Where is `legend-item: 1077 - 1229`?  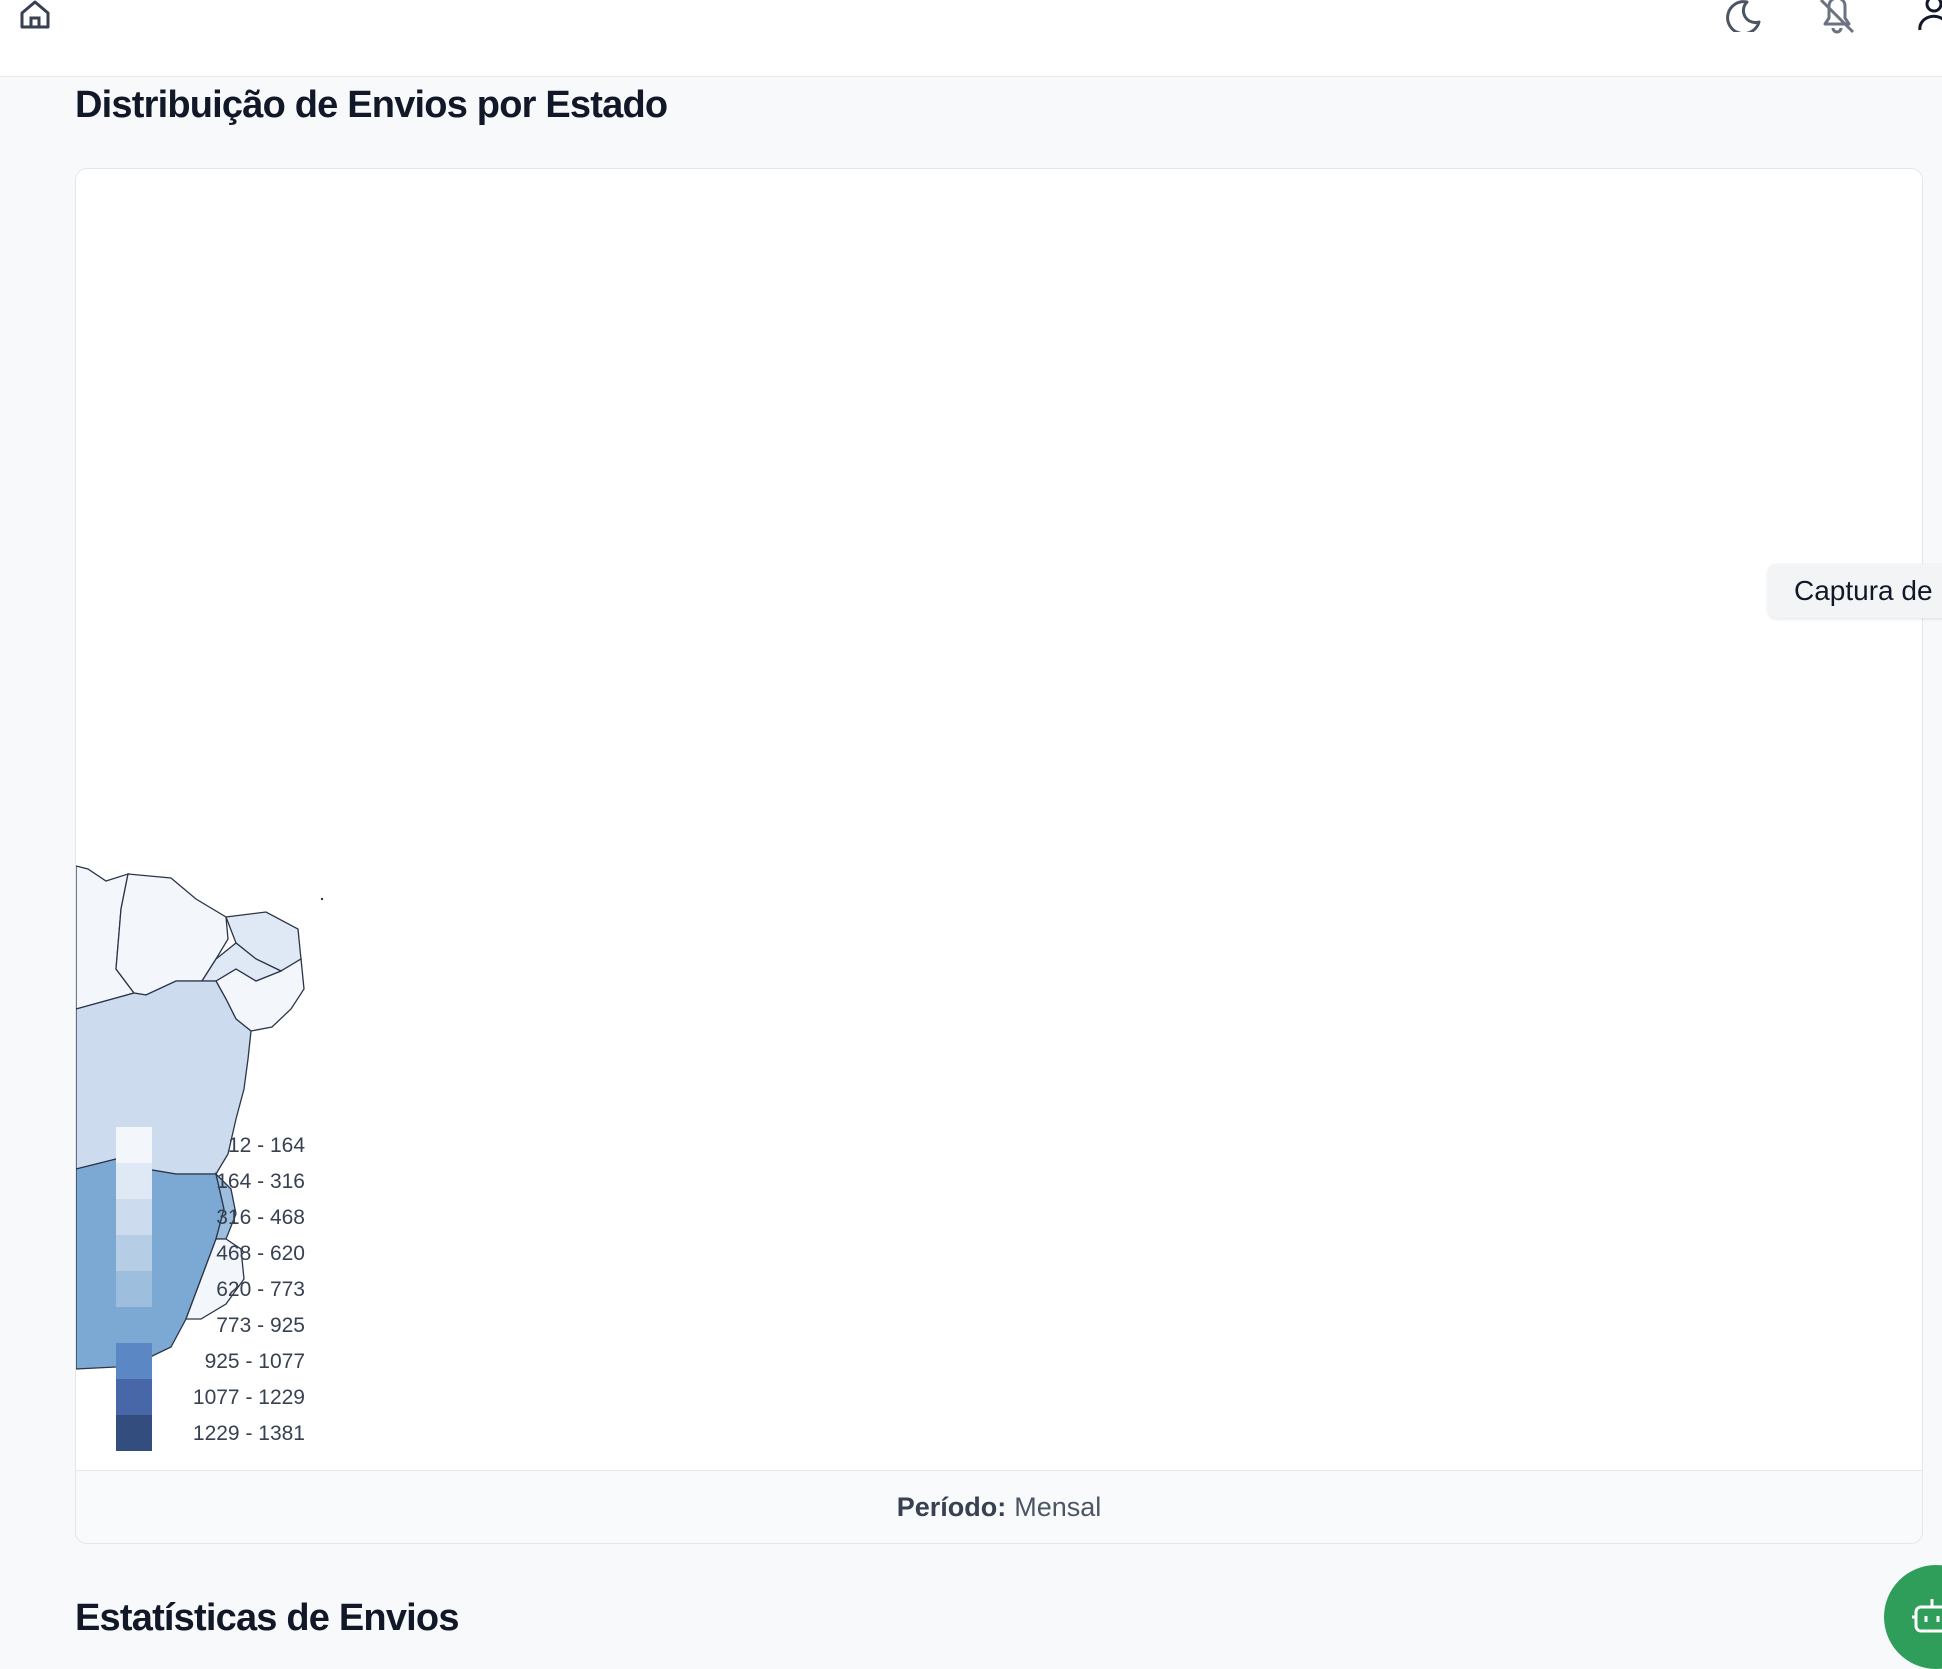 legend-item: 1077 - 1229 is located at coordinates (190, 1397).